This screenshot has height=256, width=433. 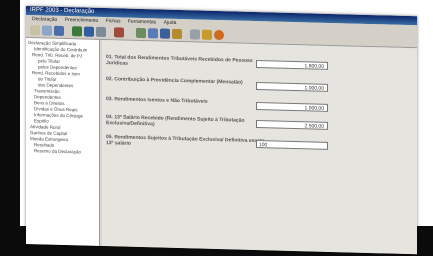 What do you see at coordinates (113, 21) in the screenshot?
I see `menu-fichas: Fichas` at bounding box center [113, 21].